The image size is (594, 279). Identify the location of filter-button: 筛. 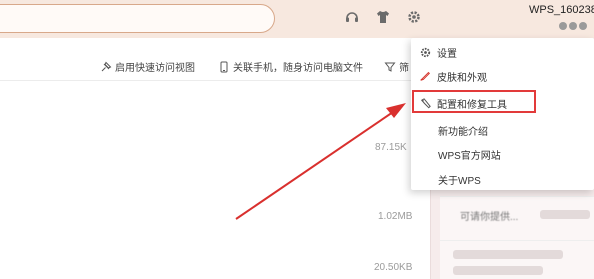
(396, 66).